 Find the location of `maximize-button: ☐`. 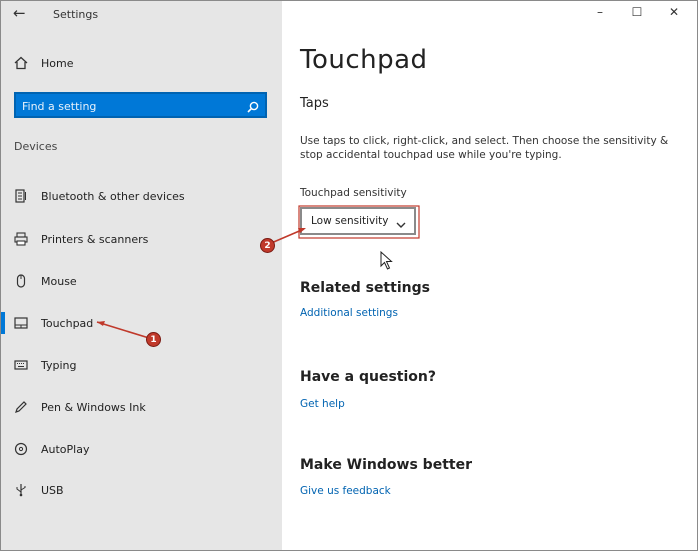

maximize-button: ☐ is located at coordinates (637, 14).